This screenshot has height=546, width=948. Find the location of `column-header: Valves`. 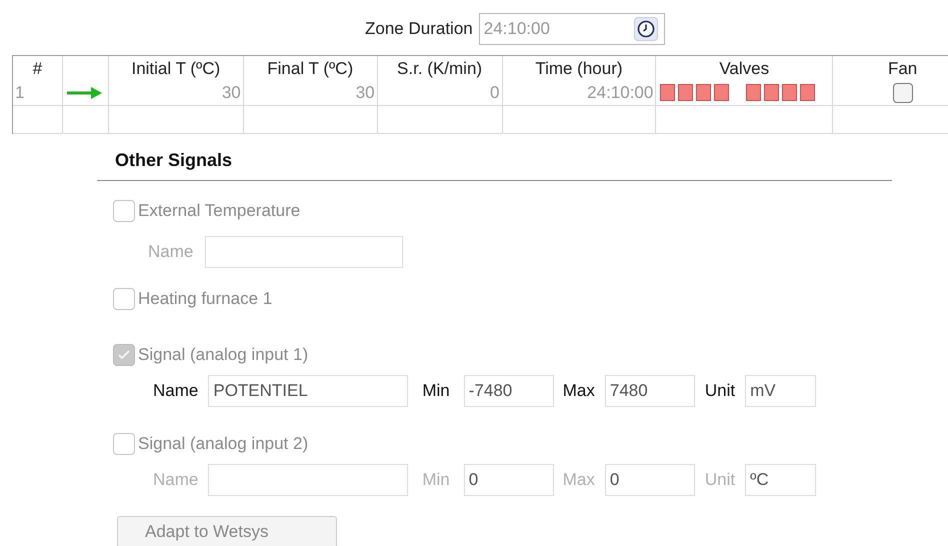

column-header: Valves is located at coordinates (744, 68).